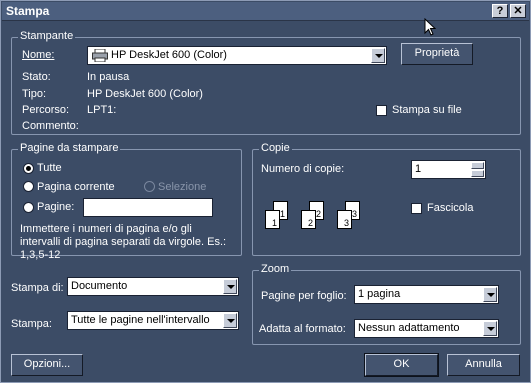  I want to click on print-label: Stampa:, so click(31, 324).